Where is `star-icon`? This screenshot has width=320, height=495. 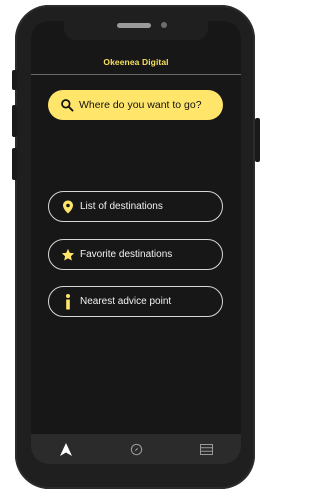
star-icon is located at coordinates (68, 254).